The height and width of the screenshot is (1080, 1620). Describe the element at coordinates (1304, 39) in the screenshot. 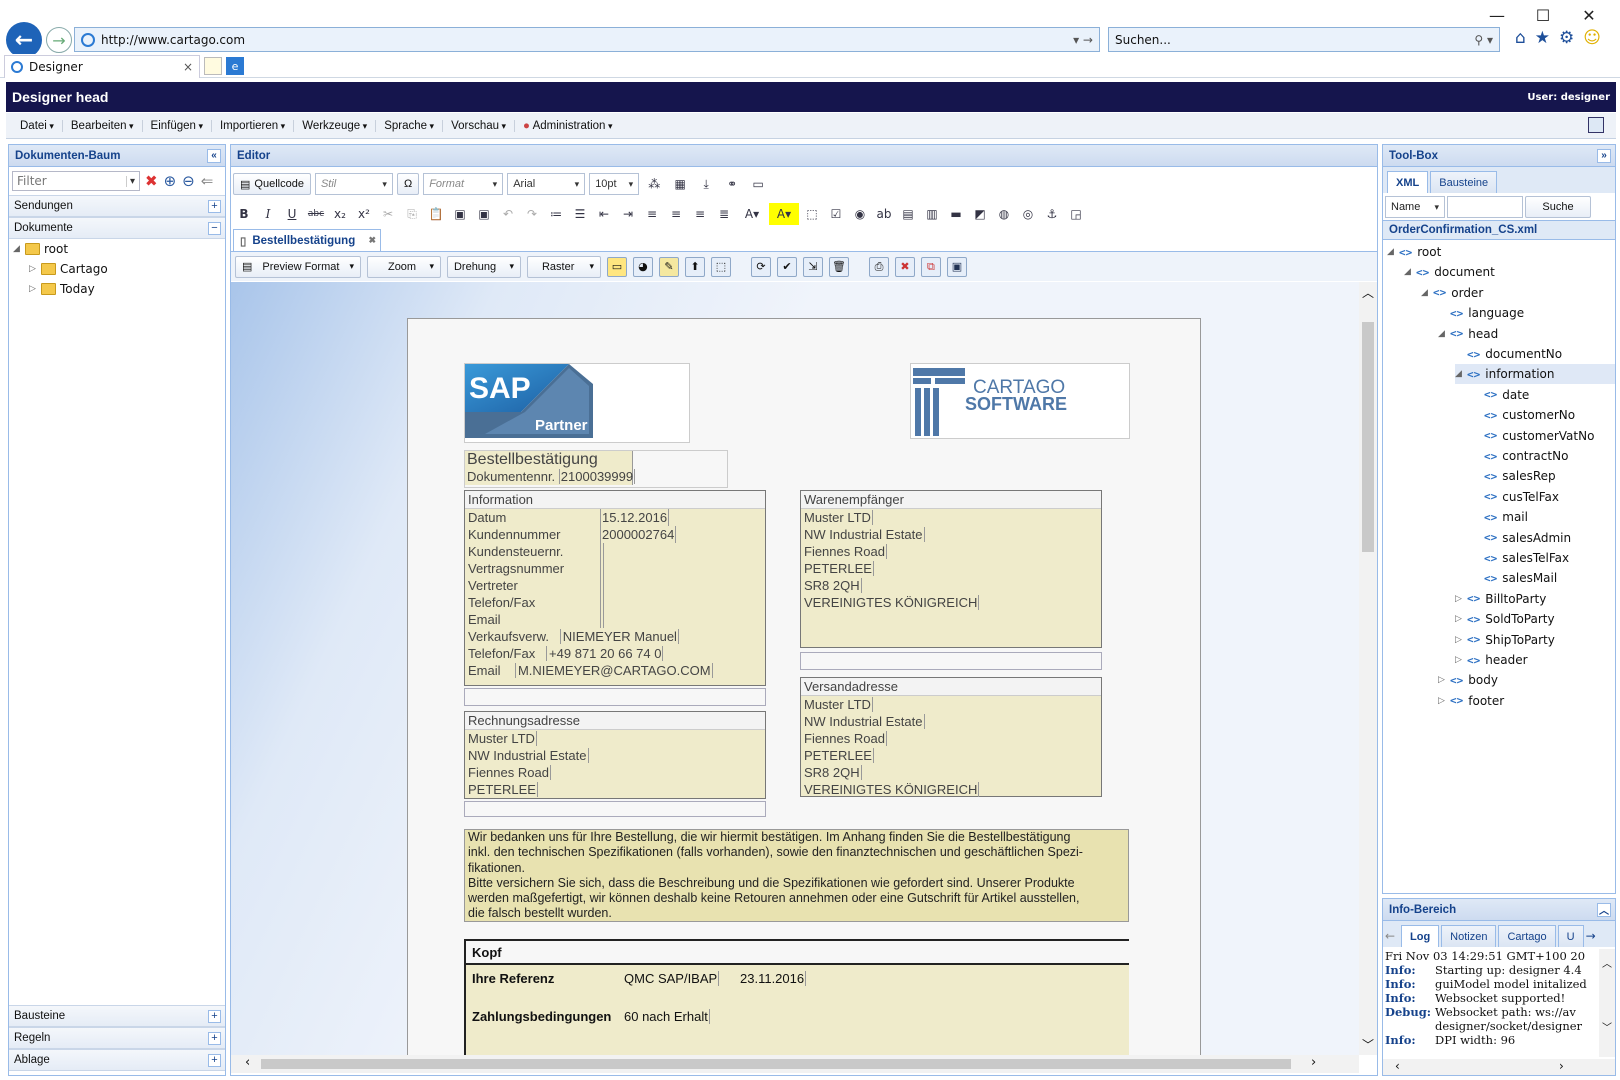

I see `browser-search-input: Suchen... ⚲ ▾` at that location.